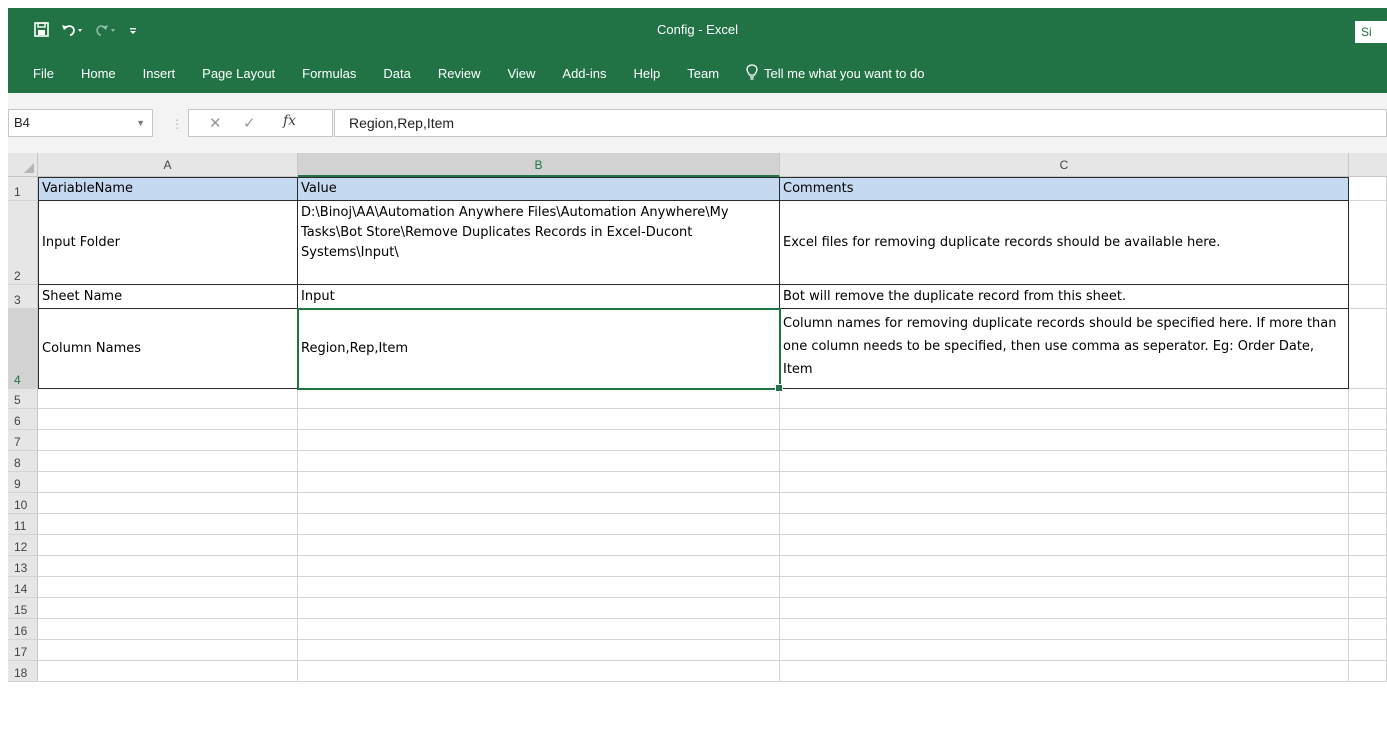  I want to click on cell-a6, so click(168, 419).